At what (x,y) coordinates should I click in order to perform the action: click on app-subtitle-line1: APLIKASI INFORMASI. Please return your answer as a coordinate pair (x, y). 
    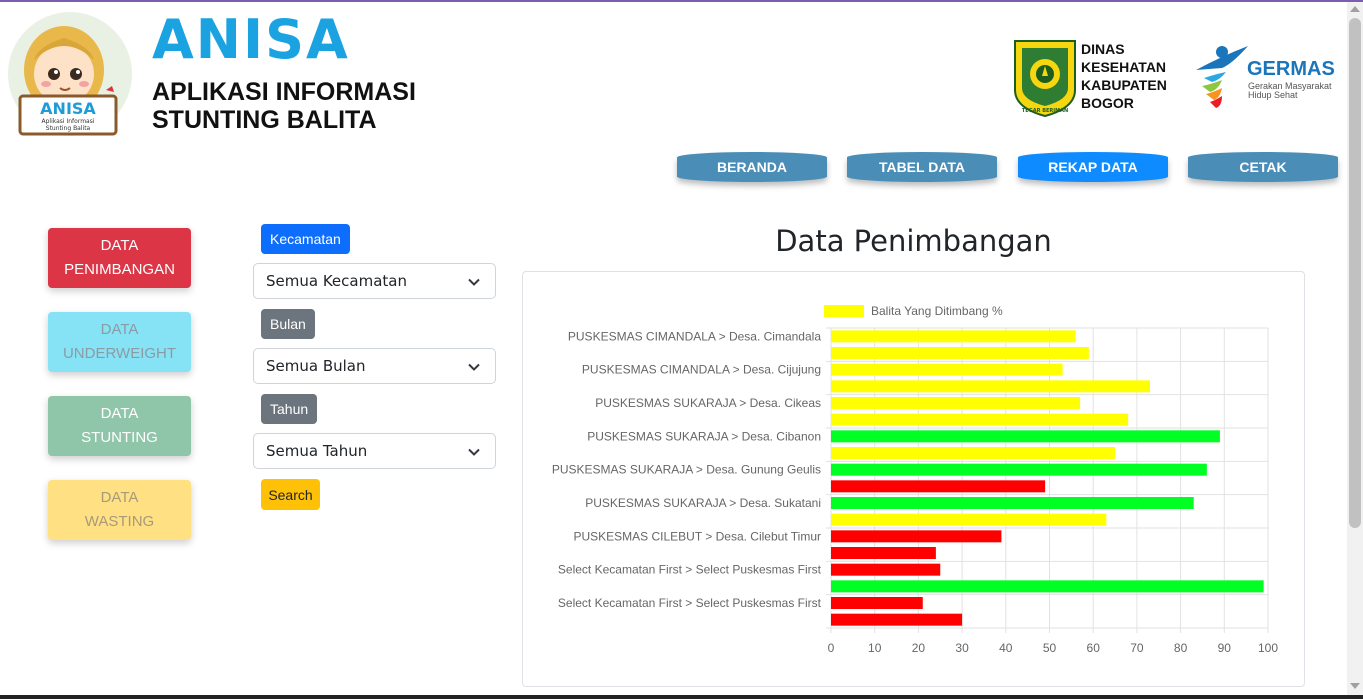
    Looking at the image, I should click on (284, 92).